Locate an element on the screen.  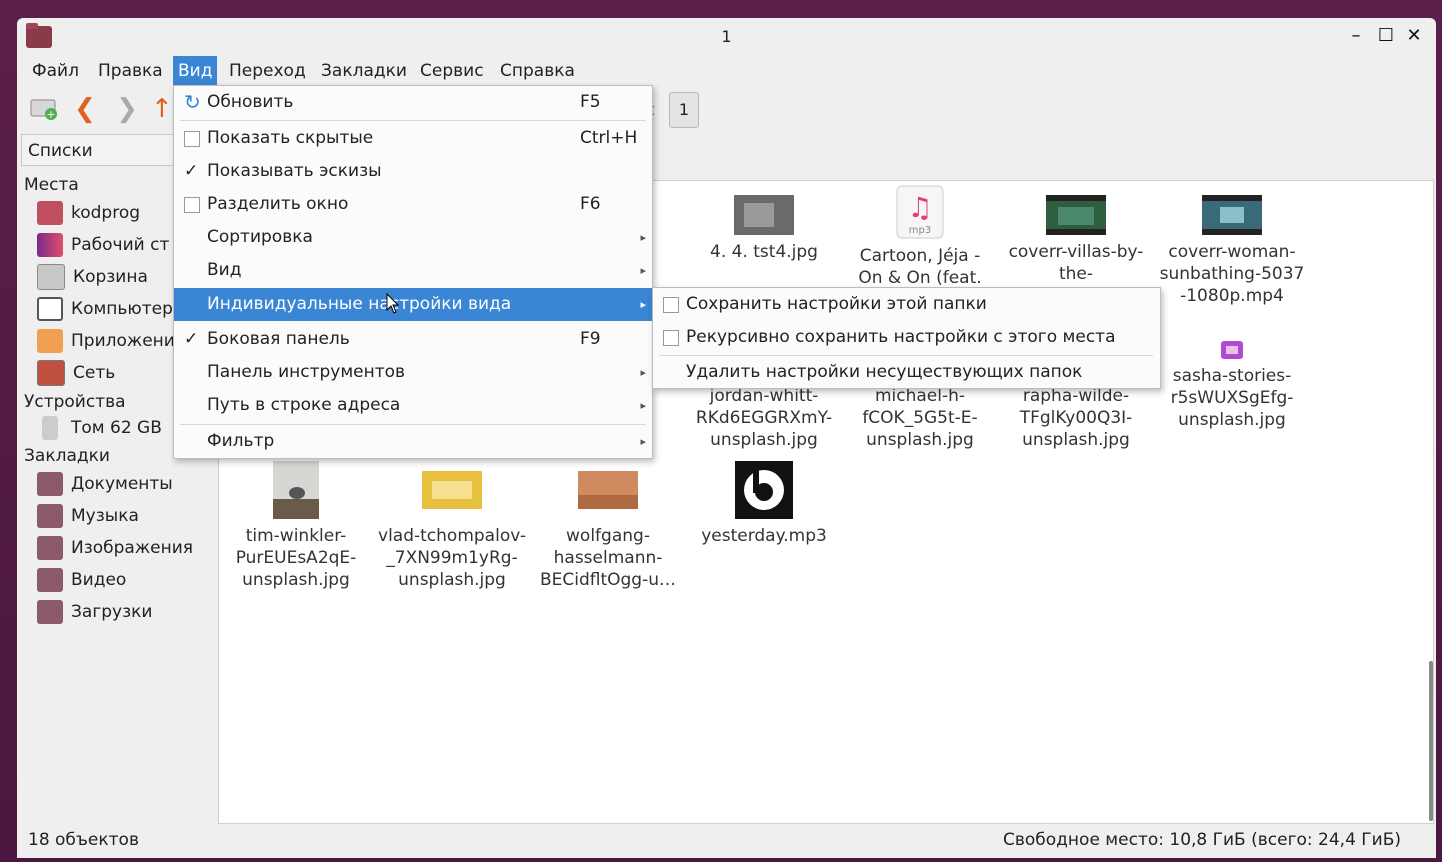
menu-item-view-mode: Вид ▸ is located at coordinates (413, 270).